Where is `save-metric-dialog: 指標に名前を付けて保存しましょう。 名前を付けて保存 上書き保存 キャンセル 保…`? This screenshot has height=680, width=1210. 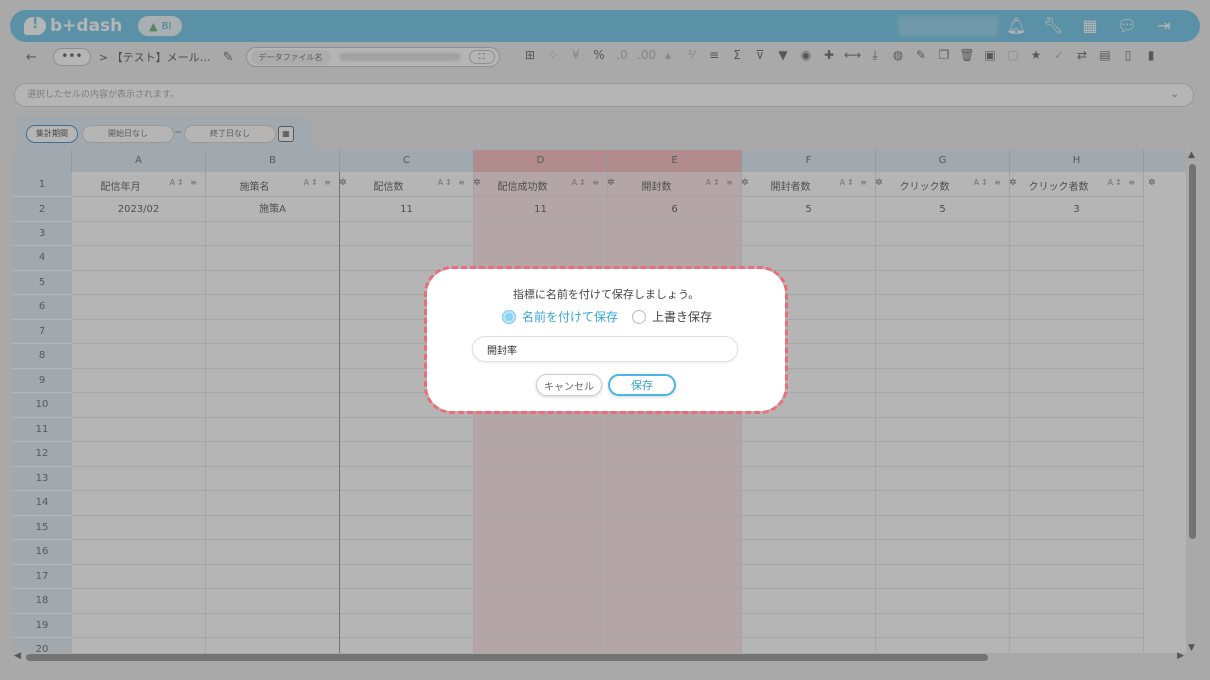 save-metric-dialog: 指標に名前を付けて保存しましょう。 名前を付けて保存 上書き保存 キャンセル 保… is located at coordinates (606, 340).